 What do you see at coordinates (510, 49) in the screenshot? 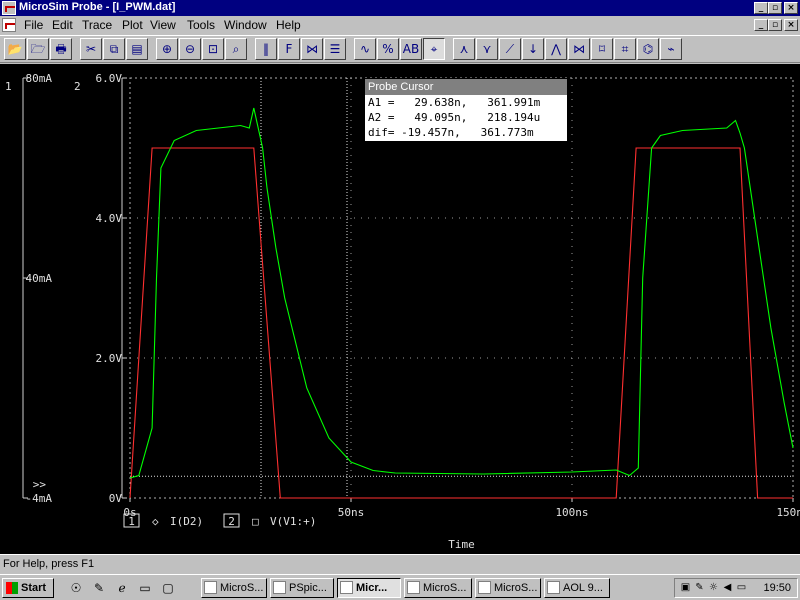
I see `cursor-slope-icon: ⟋` at bounding box center [510, 49].